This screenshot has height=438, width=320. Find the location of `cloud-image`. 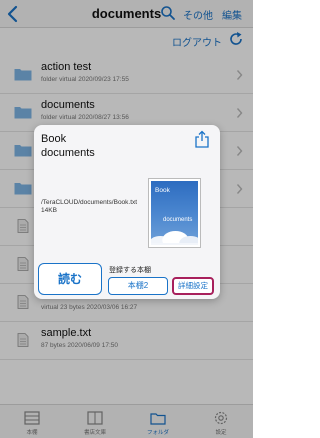

cloud-image is located at coordinates (174, 238).